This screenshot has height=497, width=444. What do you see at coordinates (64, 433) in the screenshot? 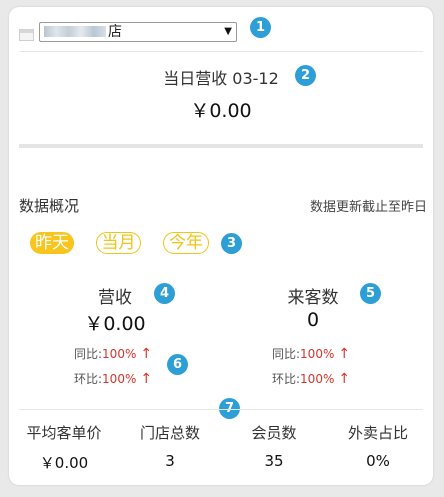
I see `stat-avg-order-label: 平均客单价` at bounding box center [64, 433].